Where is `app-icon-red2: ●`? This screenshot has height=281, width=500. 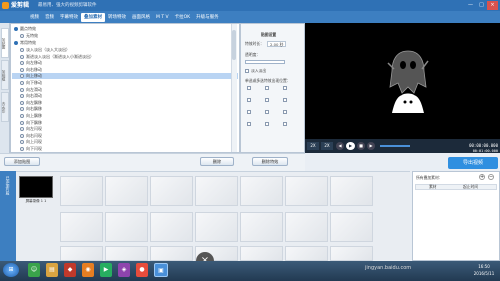 app-icon-red2: ● is located at coordinates (142, 270).